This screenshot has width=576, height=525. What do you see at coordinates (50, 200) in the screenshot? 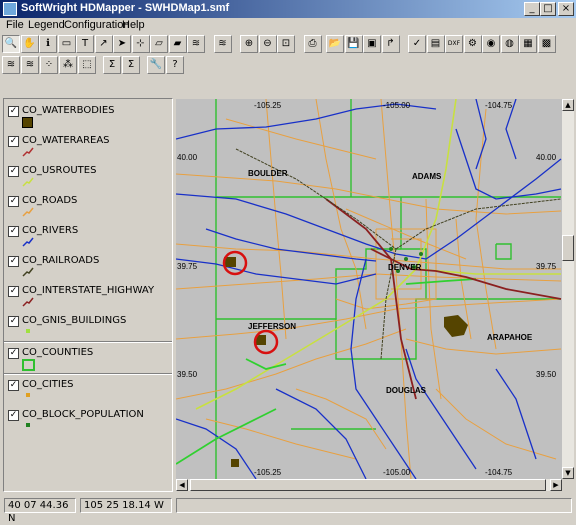
I see `layer-name: CO_ROADS` at bounding box center [50, 200].